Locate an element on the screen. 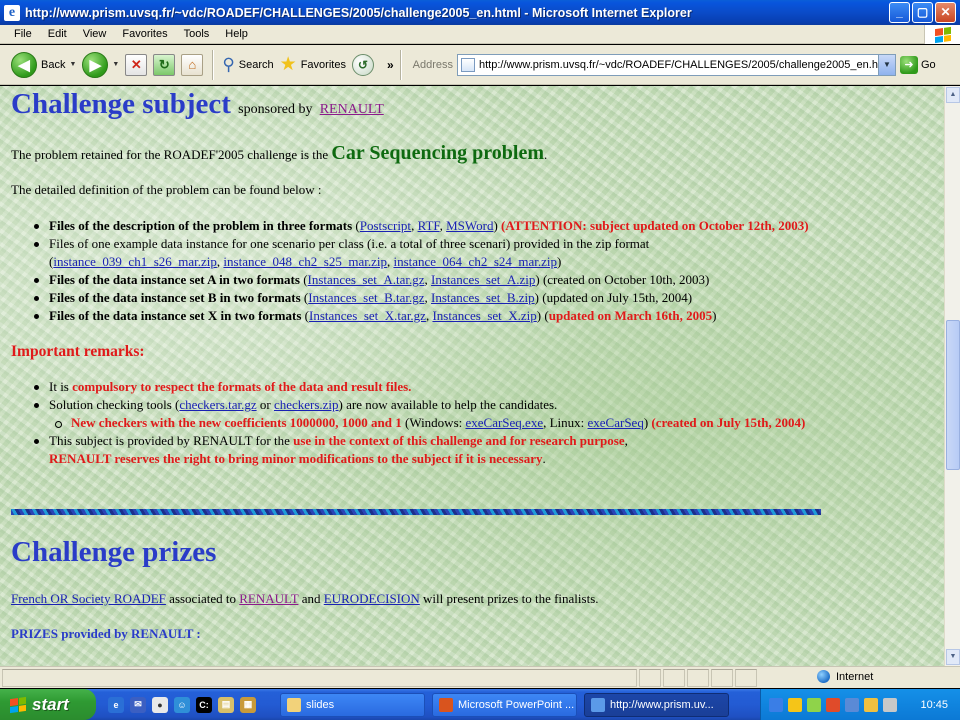  search-button: ⚲ Search is located at coordinates (247, 65).